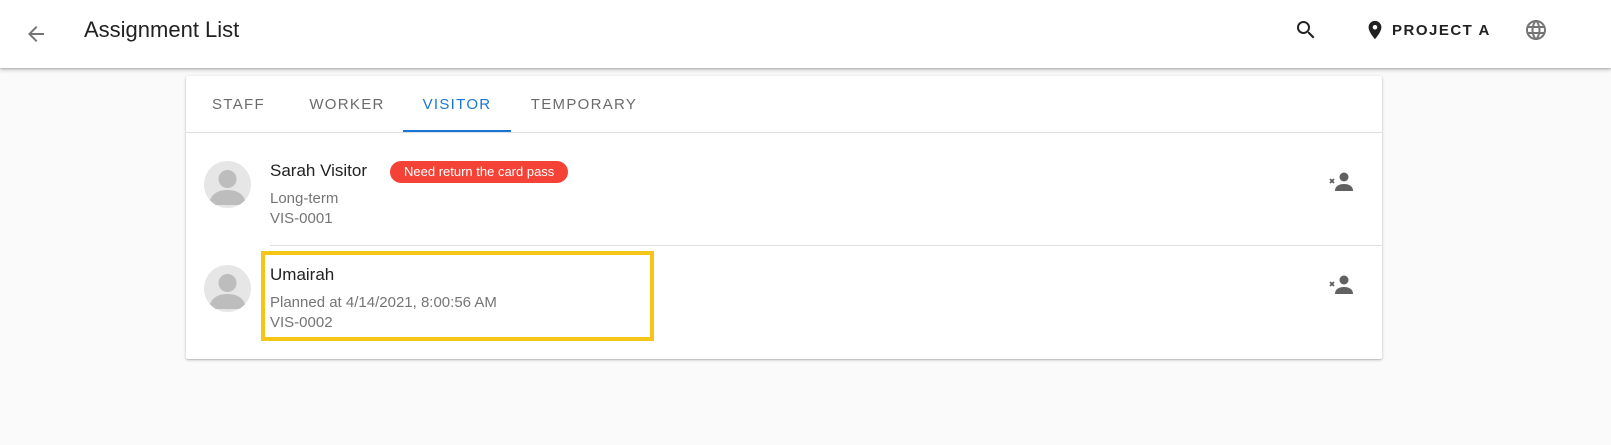  I want to click on active-tab-indicator, so click(457, 131).